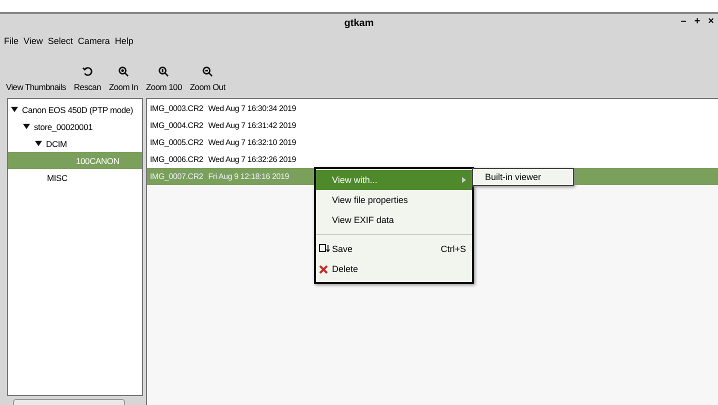 This screenshot has width=718, height=405. What do you see at coordinates (177, 125) in the screenshot?
I see `file-name: IMG_0004.CR2` at bounding box center [177, 125].